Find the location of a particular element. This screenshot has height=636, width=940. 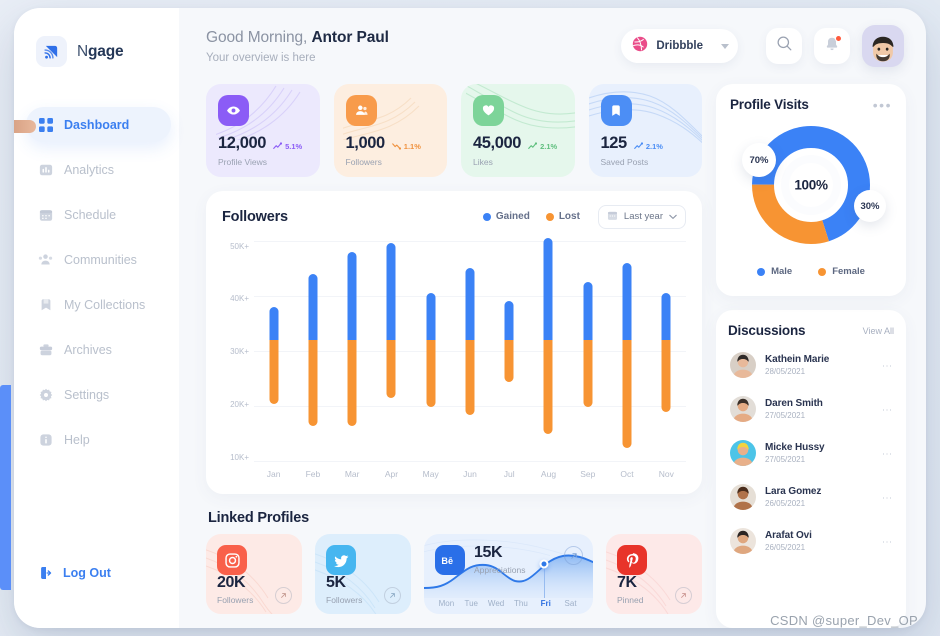

sidebar-item-label: Analytics is located at coordinates (89, 169).